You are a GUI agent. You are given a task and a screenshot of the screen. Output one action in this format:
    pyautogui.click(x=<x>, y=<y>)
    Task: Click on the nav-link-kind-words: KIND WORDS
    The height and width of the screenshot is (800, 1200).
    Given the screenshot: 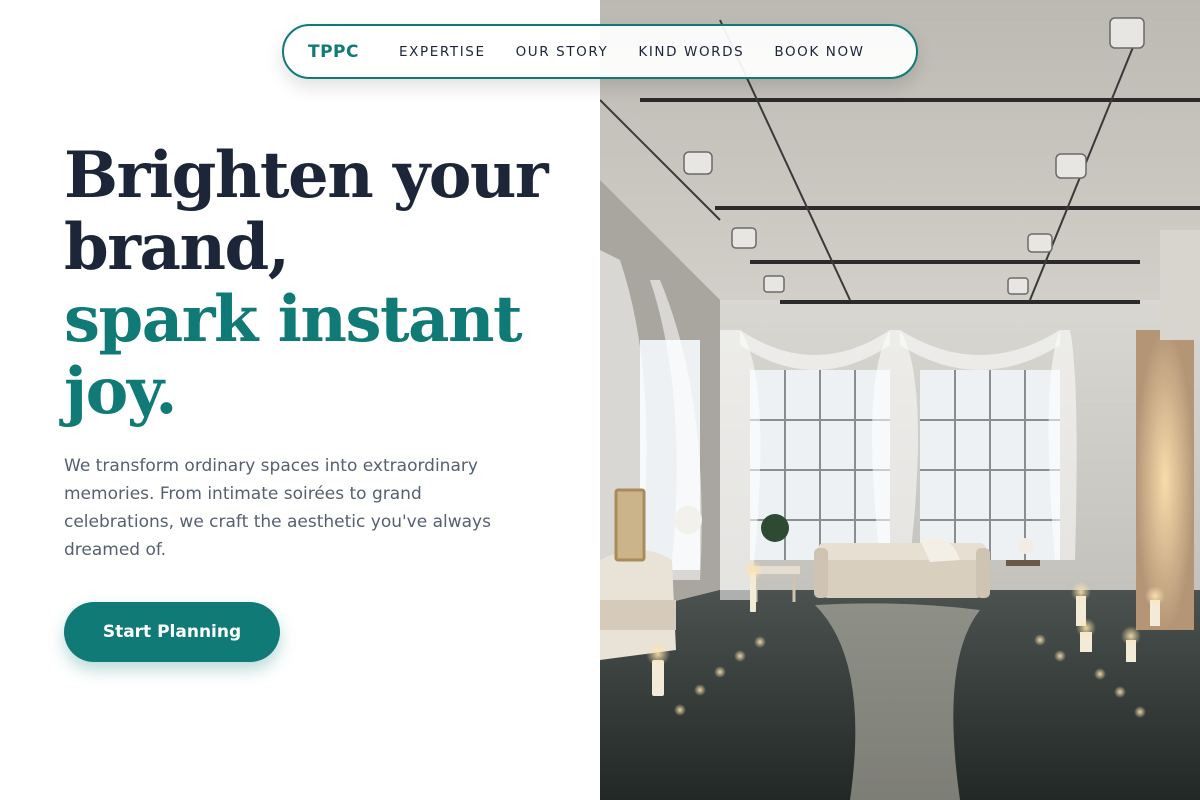 What is the action you would take?
    pyautogui.click(x=691, y=52)
    